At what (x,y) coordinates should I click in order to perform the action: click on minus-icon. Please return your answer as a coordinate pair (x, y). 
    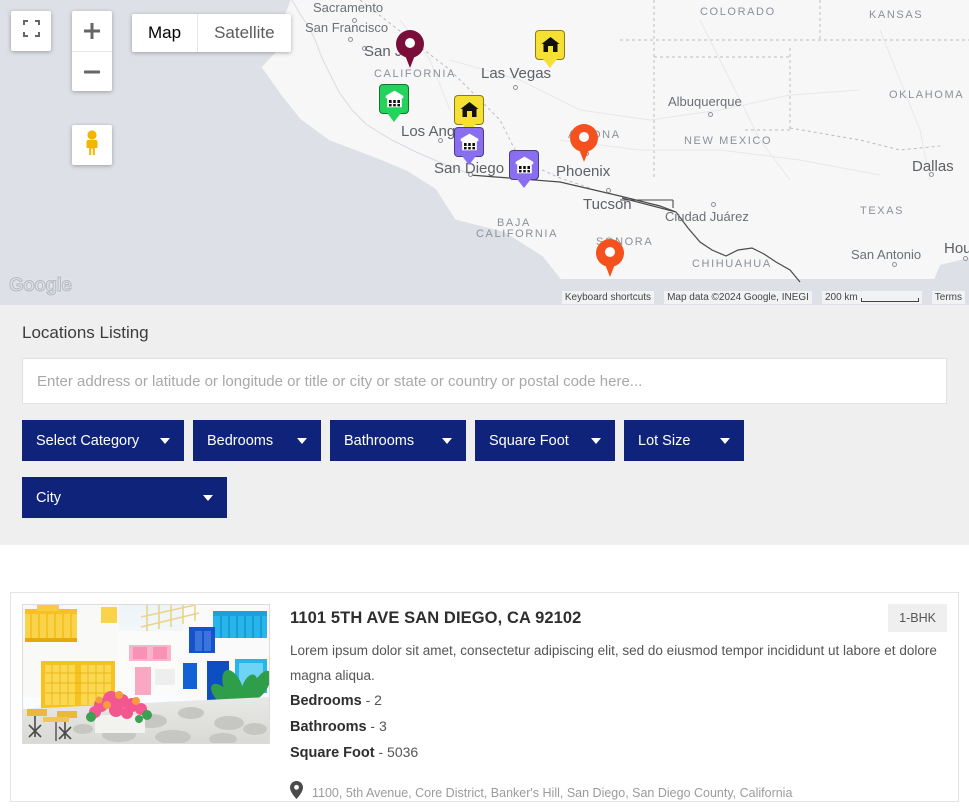
    Looking at the image, I should click on (92, 71).